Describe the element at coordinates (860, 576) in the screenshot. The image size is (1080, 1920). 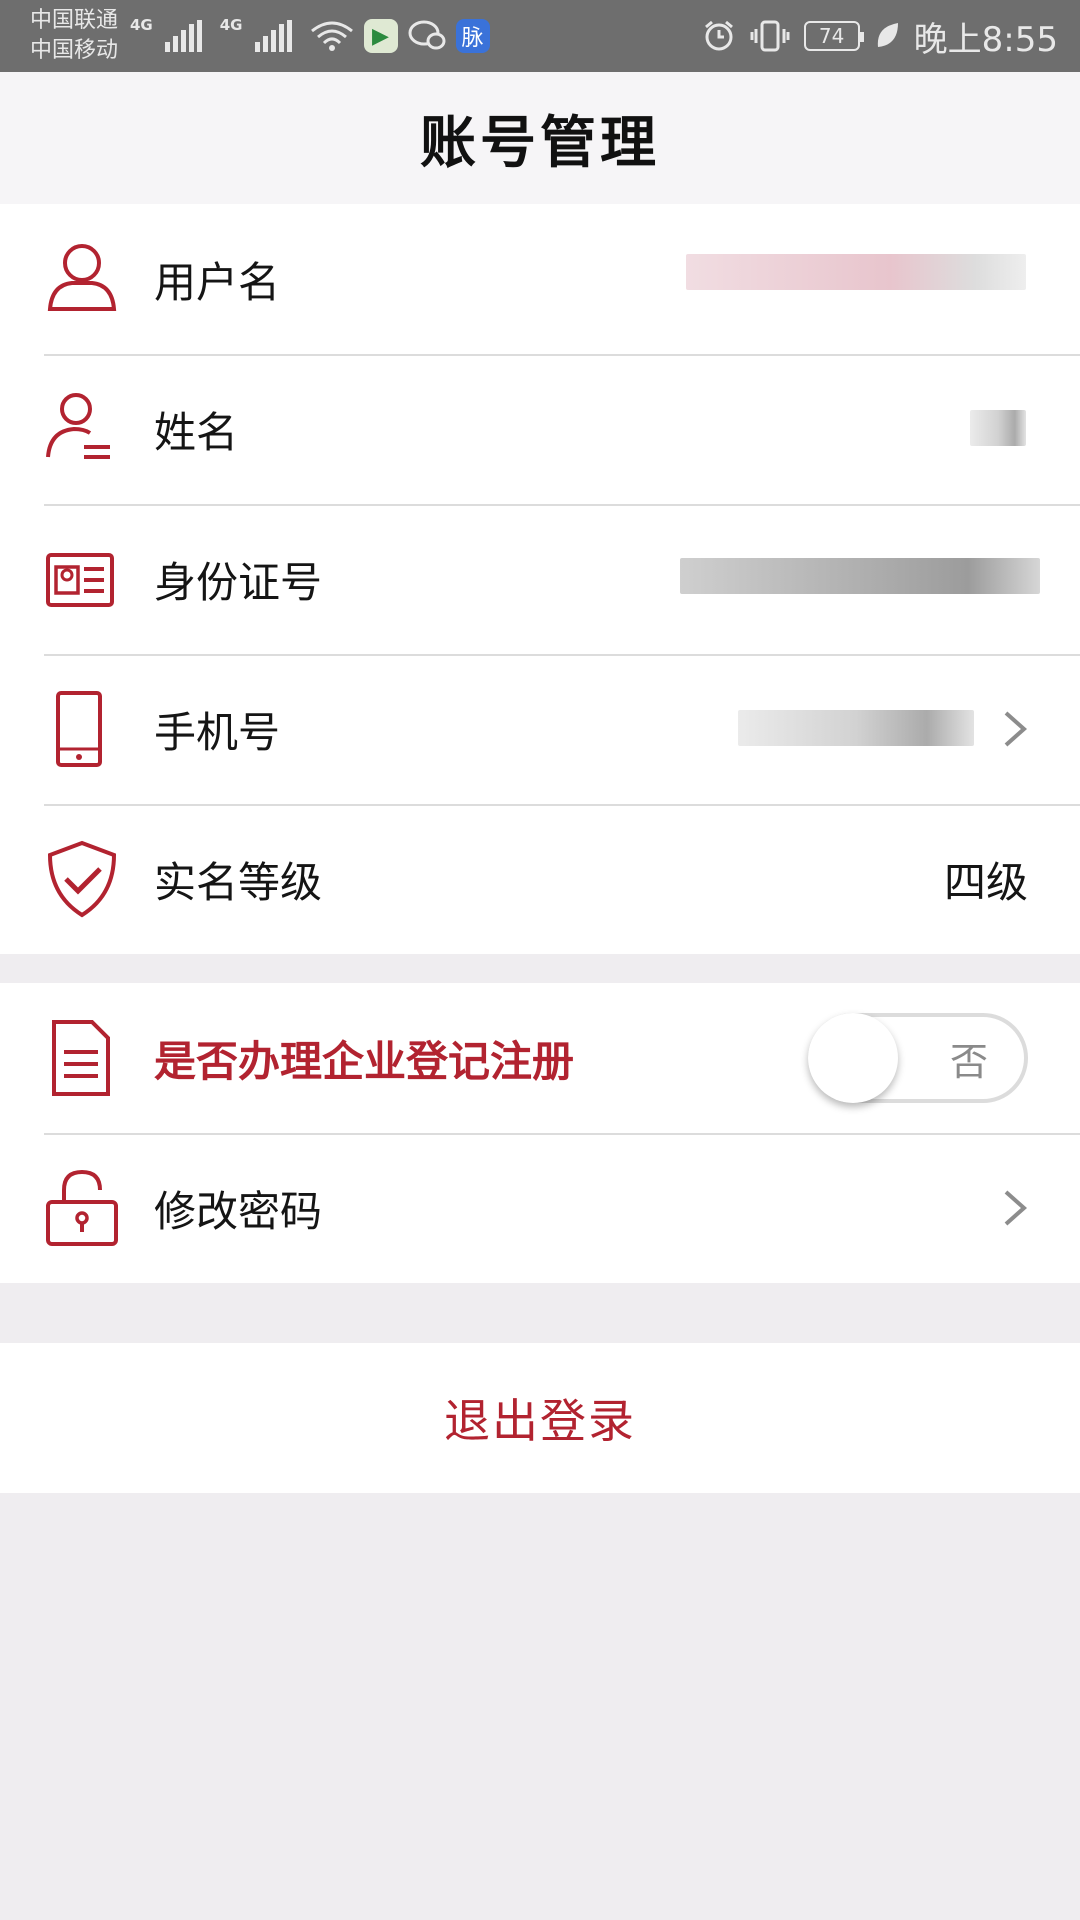
I see `id-number-value-redacted` at that location.